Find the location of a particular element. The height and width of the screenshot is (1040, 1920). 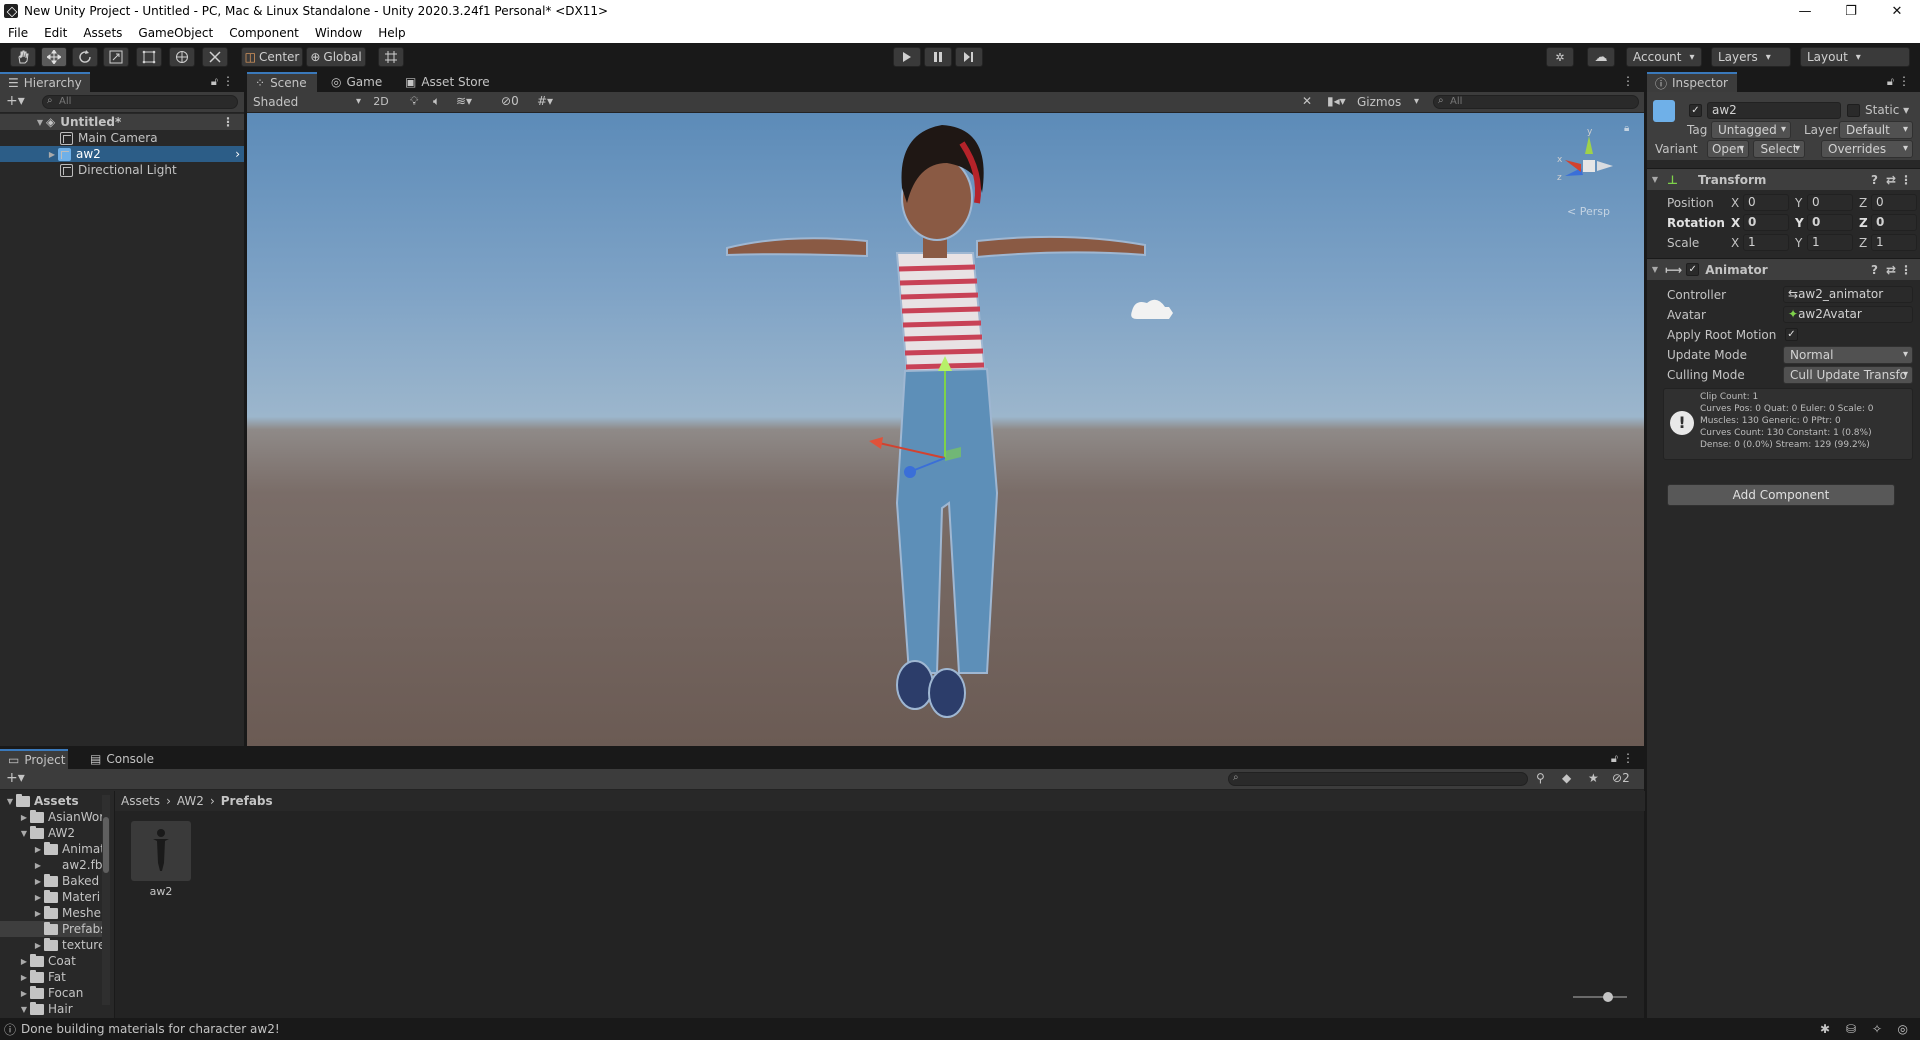

prefab-open-button: Open is located at coordinates (1728, 149).